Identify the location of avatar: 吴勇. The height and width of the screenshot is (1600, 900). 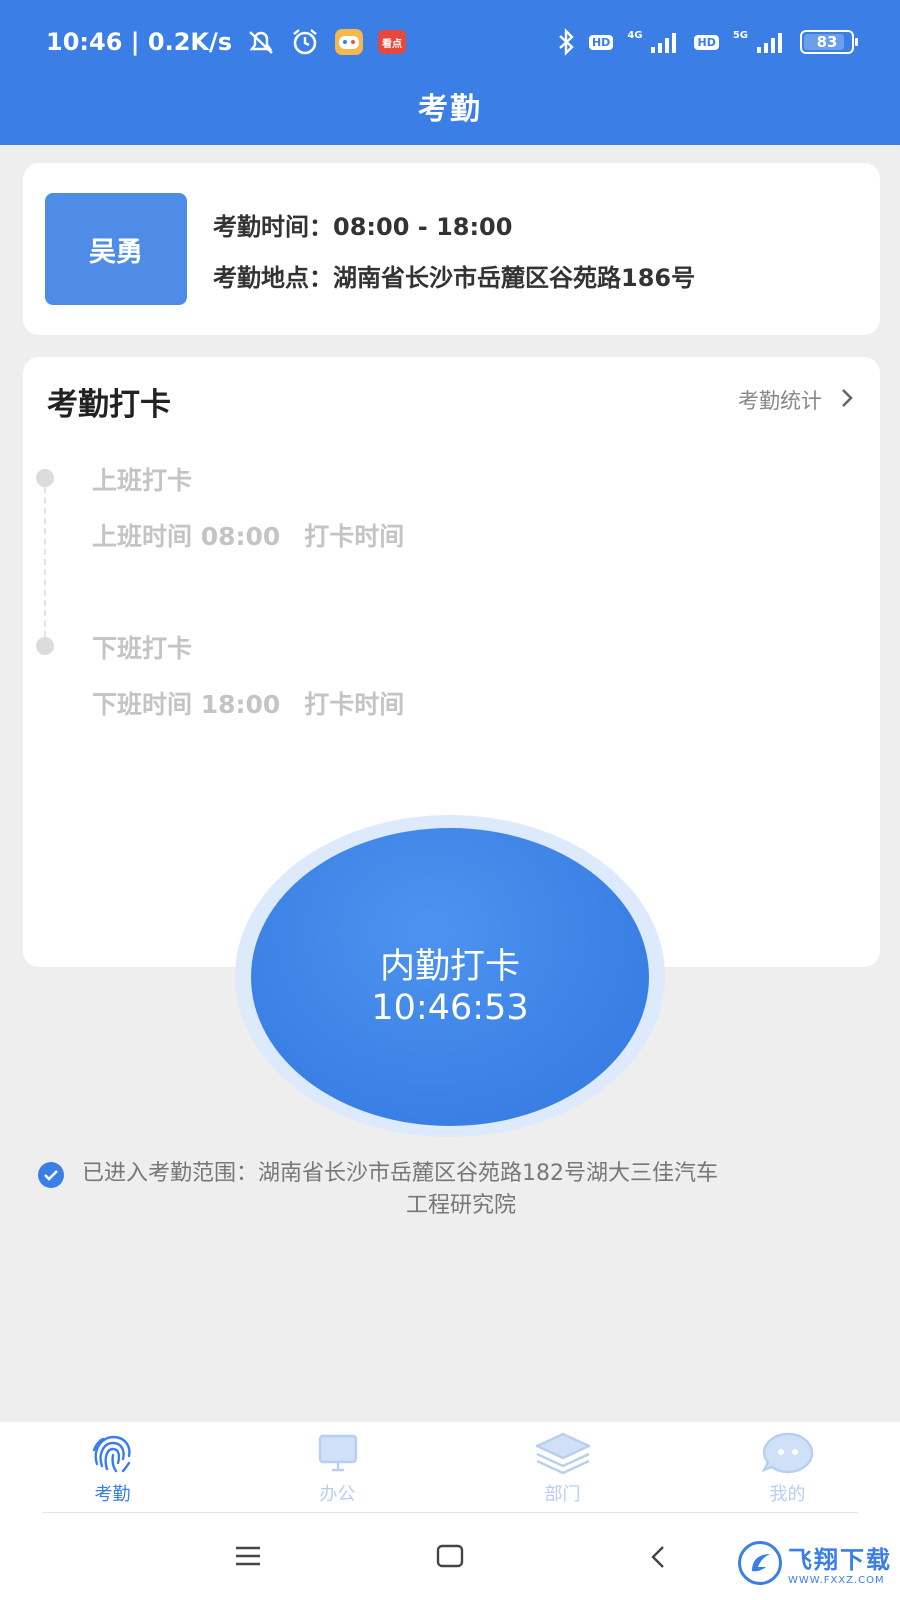
(116, 249).